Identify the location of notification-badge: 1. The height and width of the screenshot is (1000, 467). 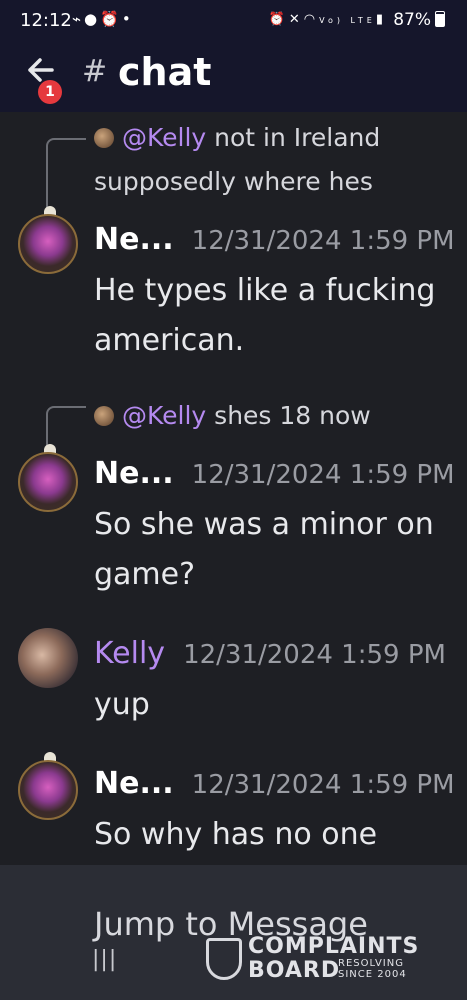
(50, 92).